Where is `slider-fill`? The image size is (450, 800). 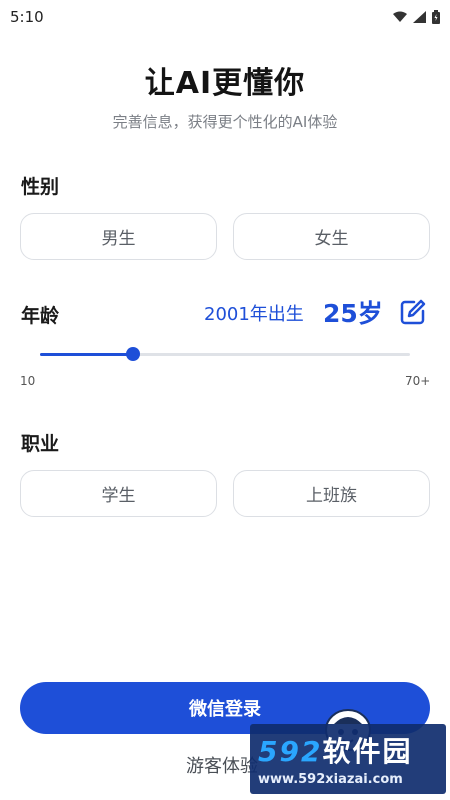 slider-fill is located at coordinates (86, 354).